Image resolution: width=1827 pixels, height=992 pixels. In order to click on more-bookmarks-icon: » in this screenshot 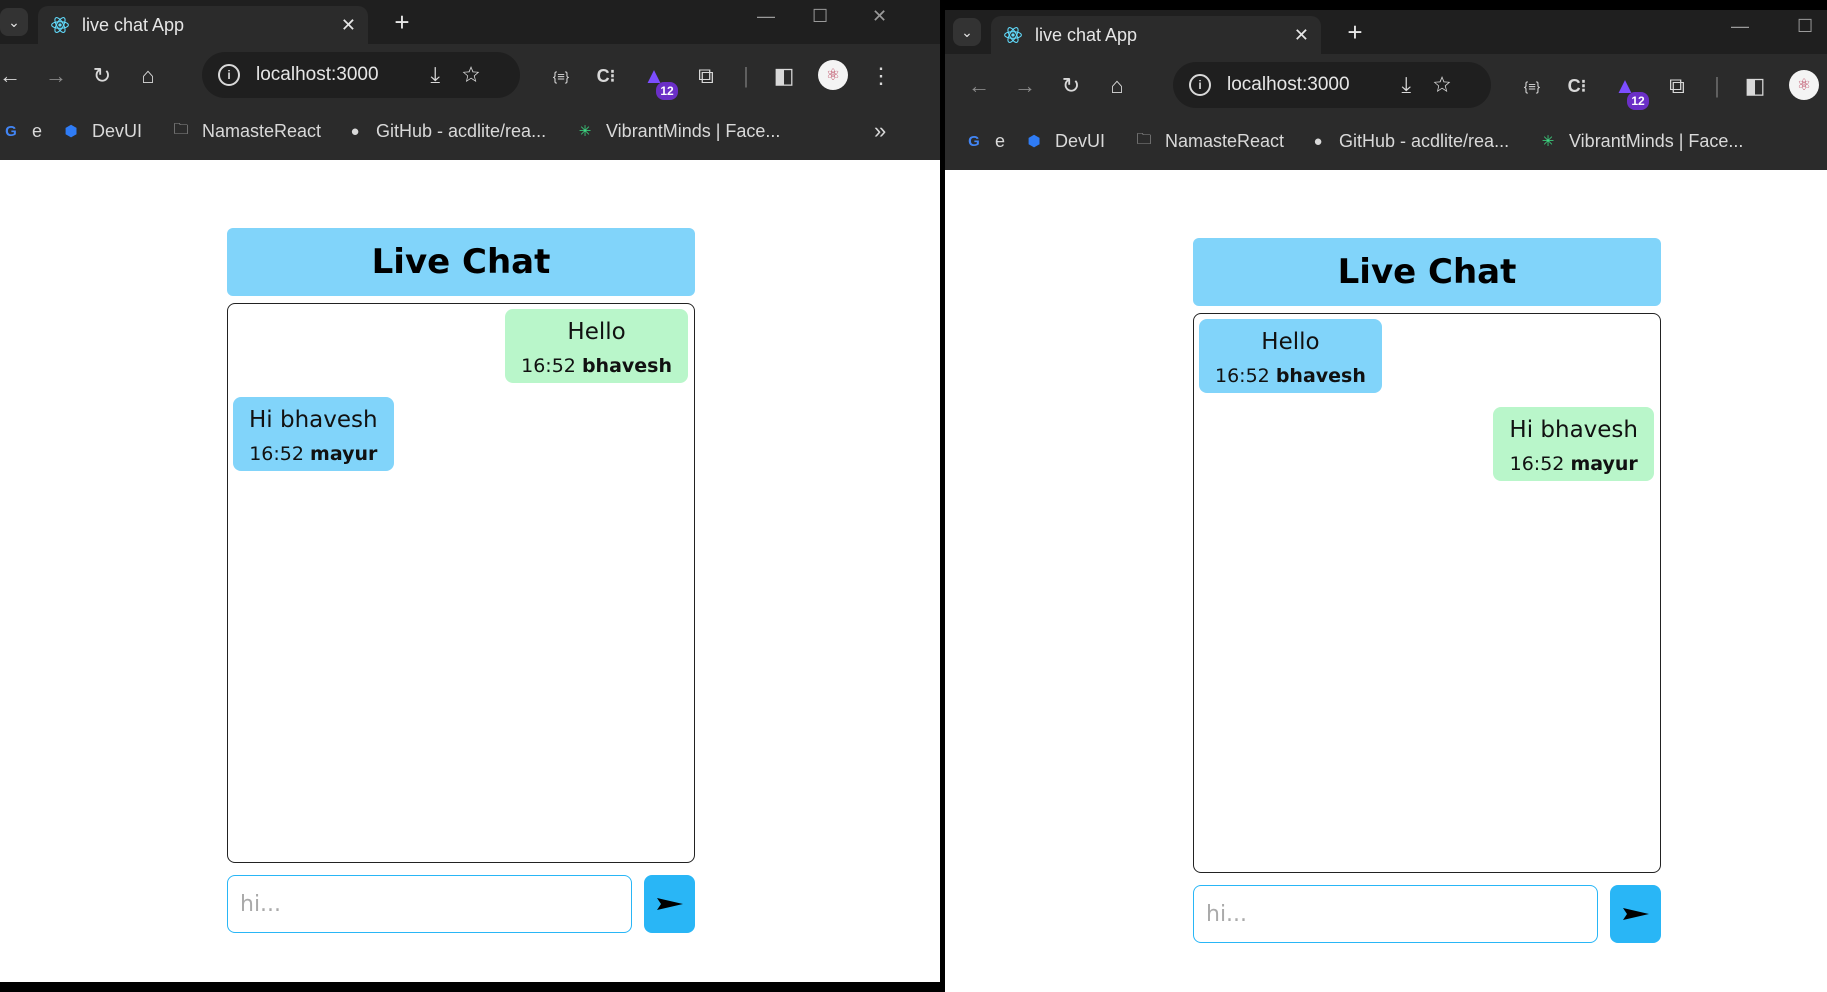, I will do `click(880, 131)`.